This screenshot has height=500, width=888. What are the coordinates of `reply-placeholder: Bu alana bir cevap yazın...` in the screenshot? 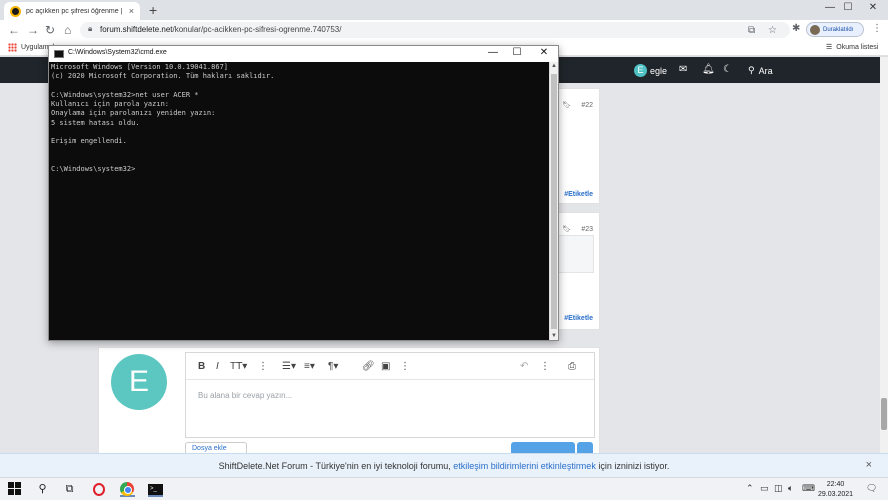 It's located at (245, 395).